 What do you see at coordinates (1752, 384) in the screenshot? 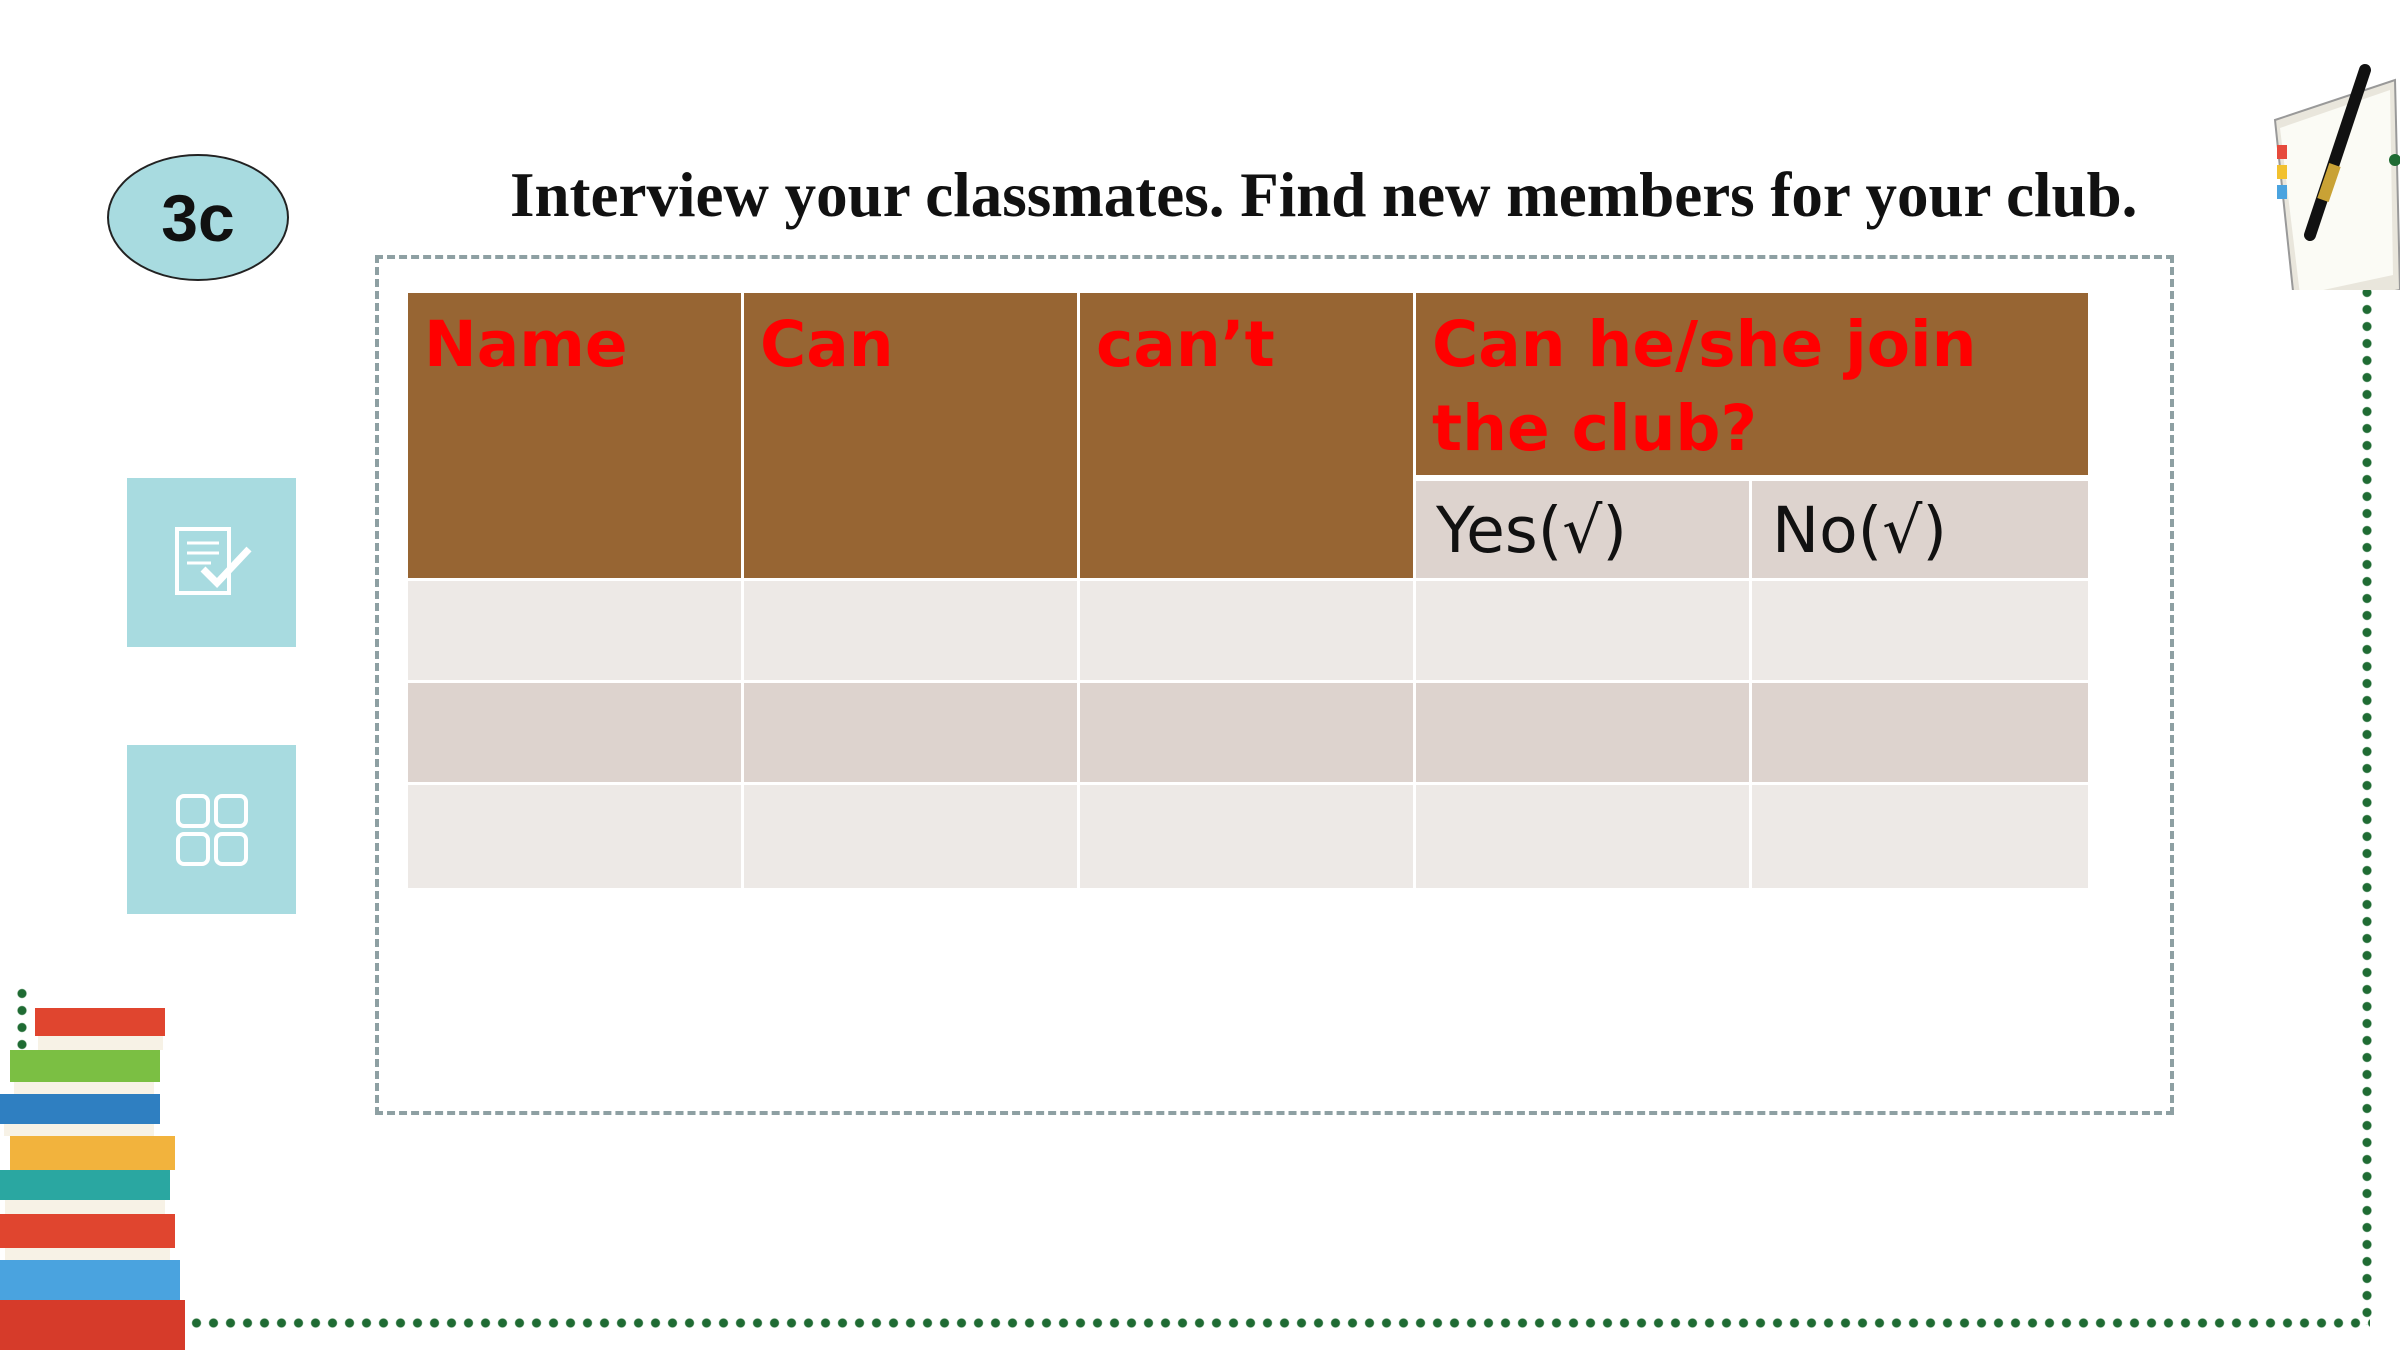
I see `header-join-club: Can he/she join the club?` at bounding box center [1752, 384].